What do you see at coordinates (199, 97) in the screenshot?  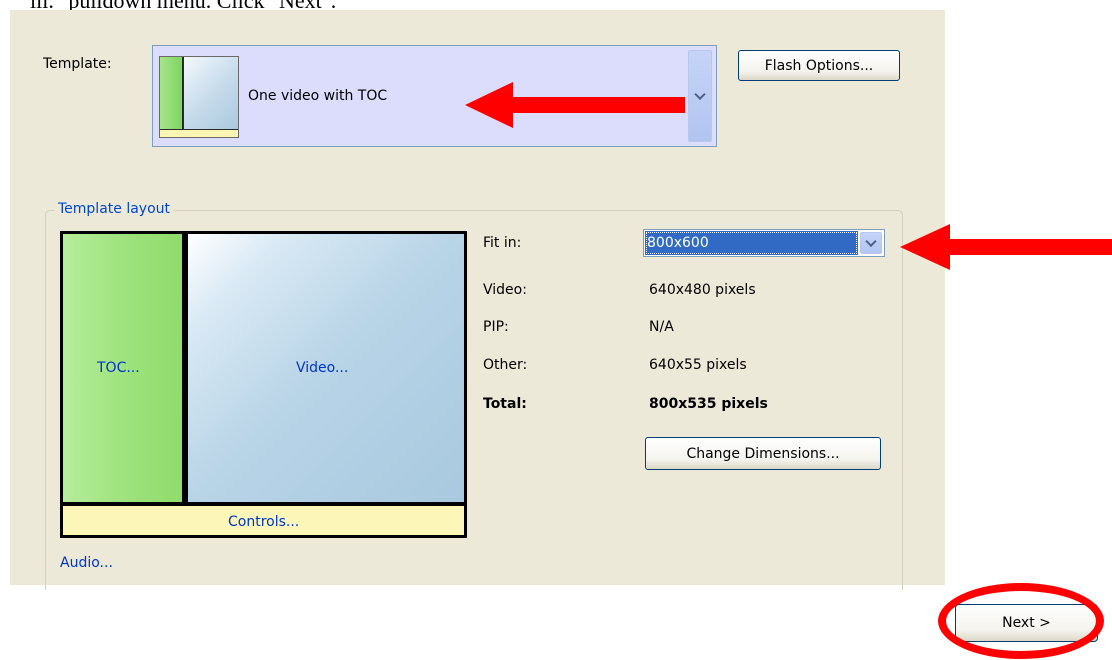 I see `template-thumbnail` at bounding box center [199, 97].